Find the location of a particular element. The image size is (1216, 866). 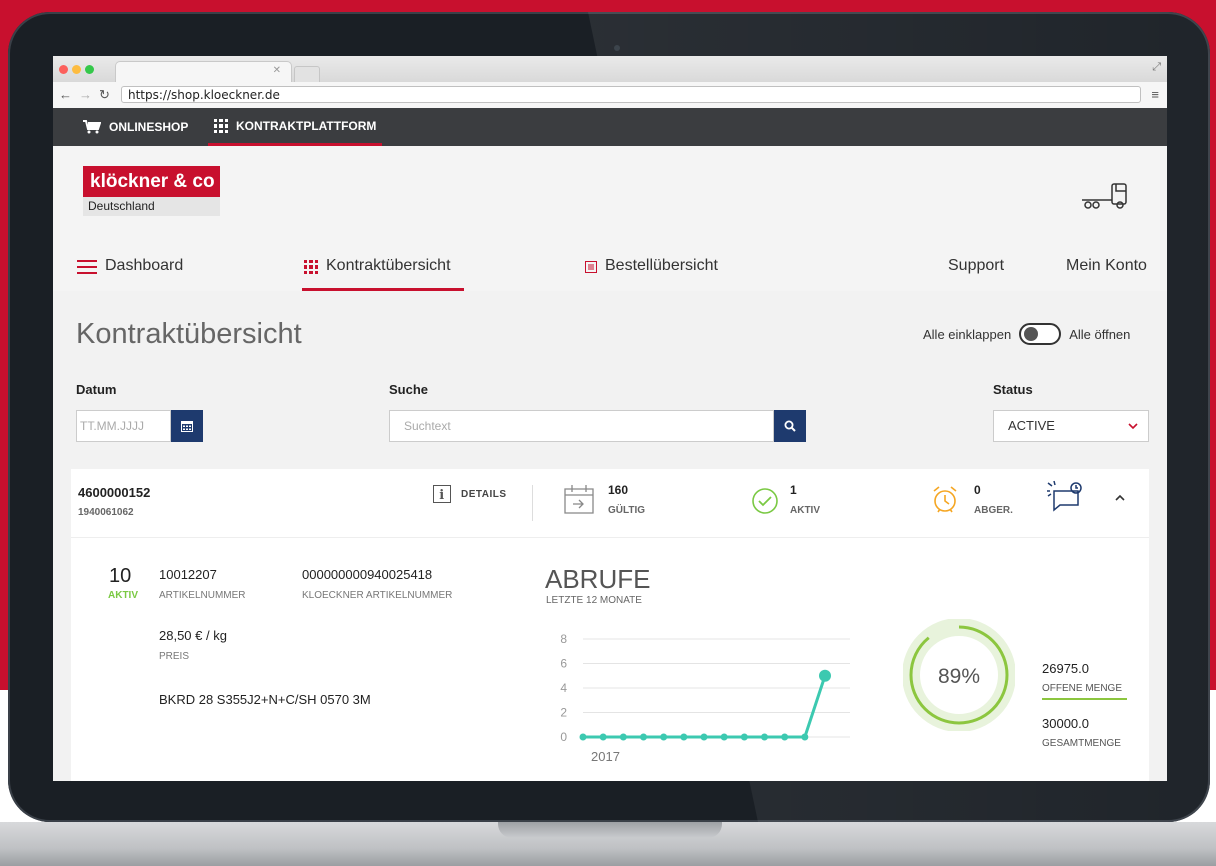

onlineshop-label: ONLINESHOP is located at coordinates (149, 127).